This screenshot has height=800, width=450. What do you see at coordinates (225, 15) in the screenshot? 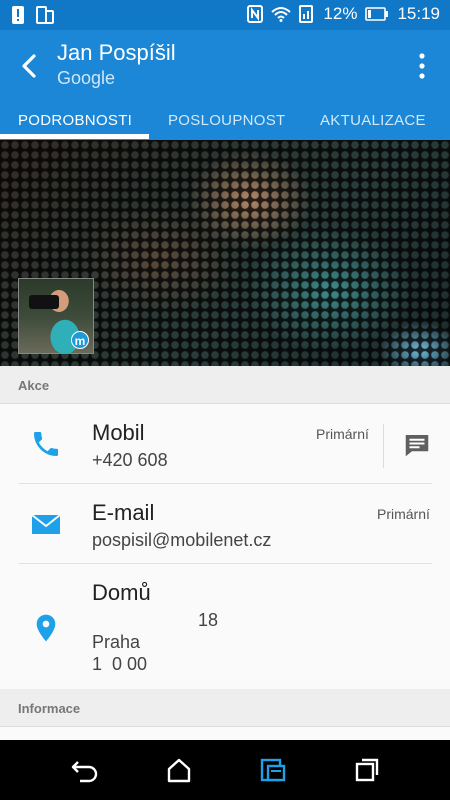
I see `status-bar: 12% 15:19` at bounding box center [225, 15].